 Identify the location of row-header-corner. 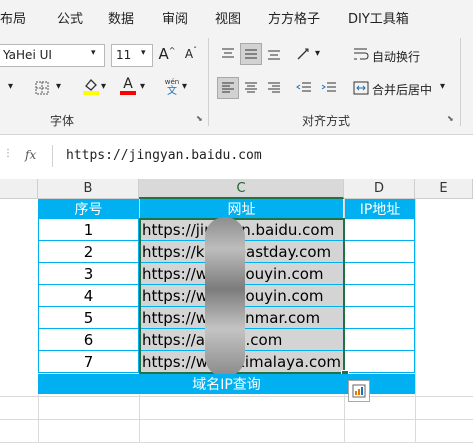
(19, 189).